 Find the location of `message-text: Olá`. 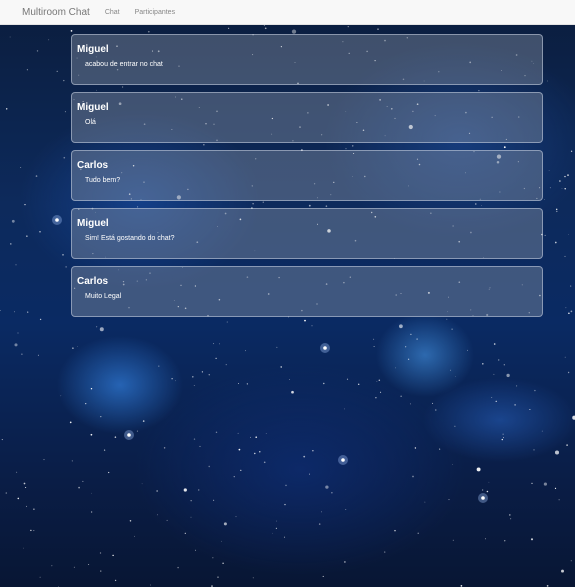

message-text: Olá is located at coordinates (90, 122).